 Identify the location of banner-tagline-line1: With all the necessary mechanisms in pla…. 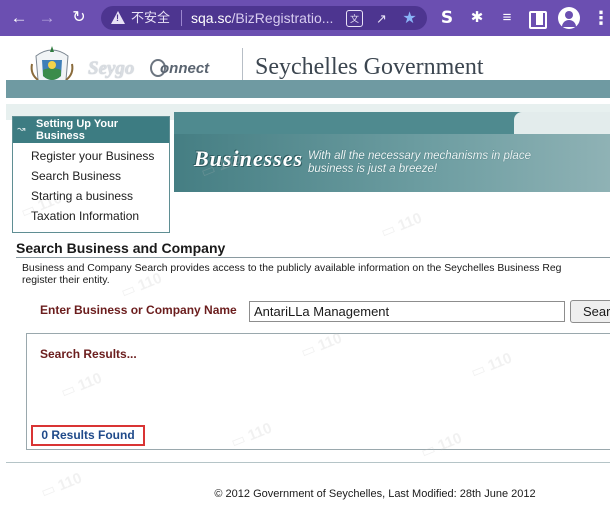
(419, 156).